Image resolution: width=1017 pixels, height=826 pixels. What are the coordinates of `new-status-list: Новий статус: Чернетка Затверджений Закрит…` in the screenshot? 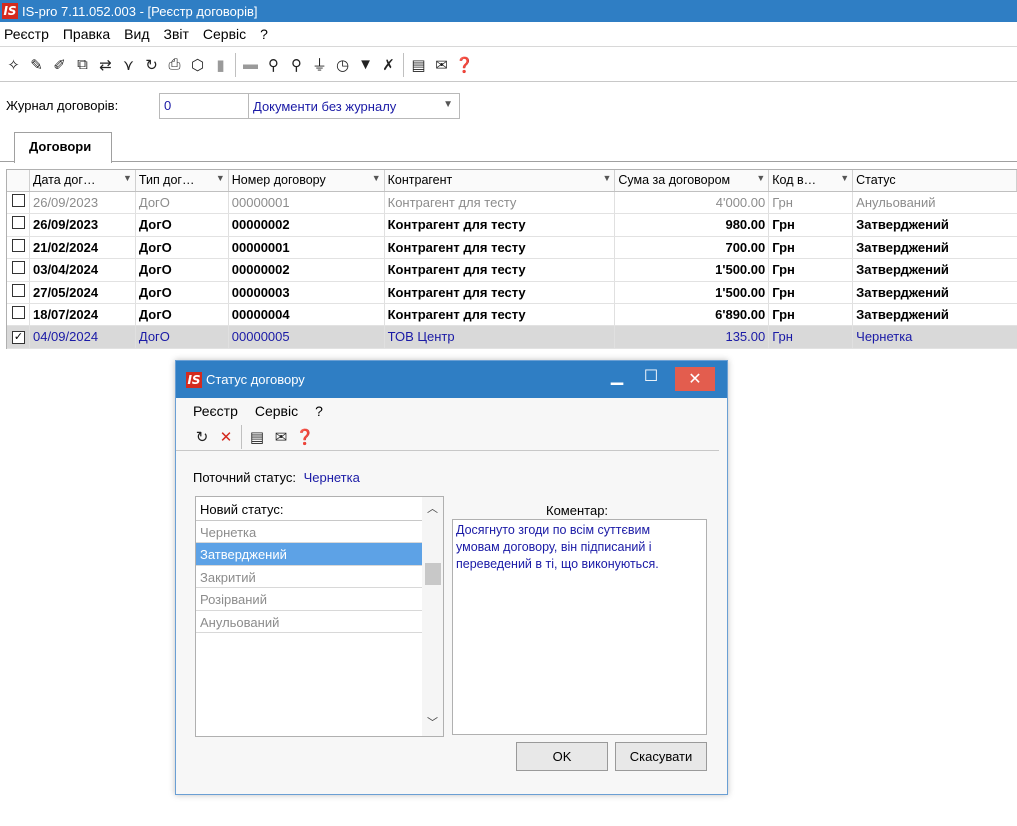 It's located at (319, 616).